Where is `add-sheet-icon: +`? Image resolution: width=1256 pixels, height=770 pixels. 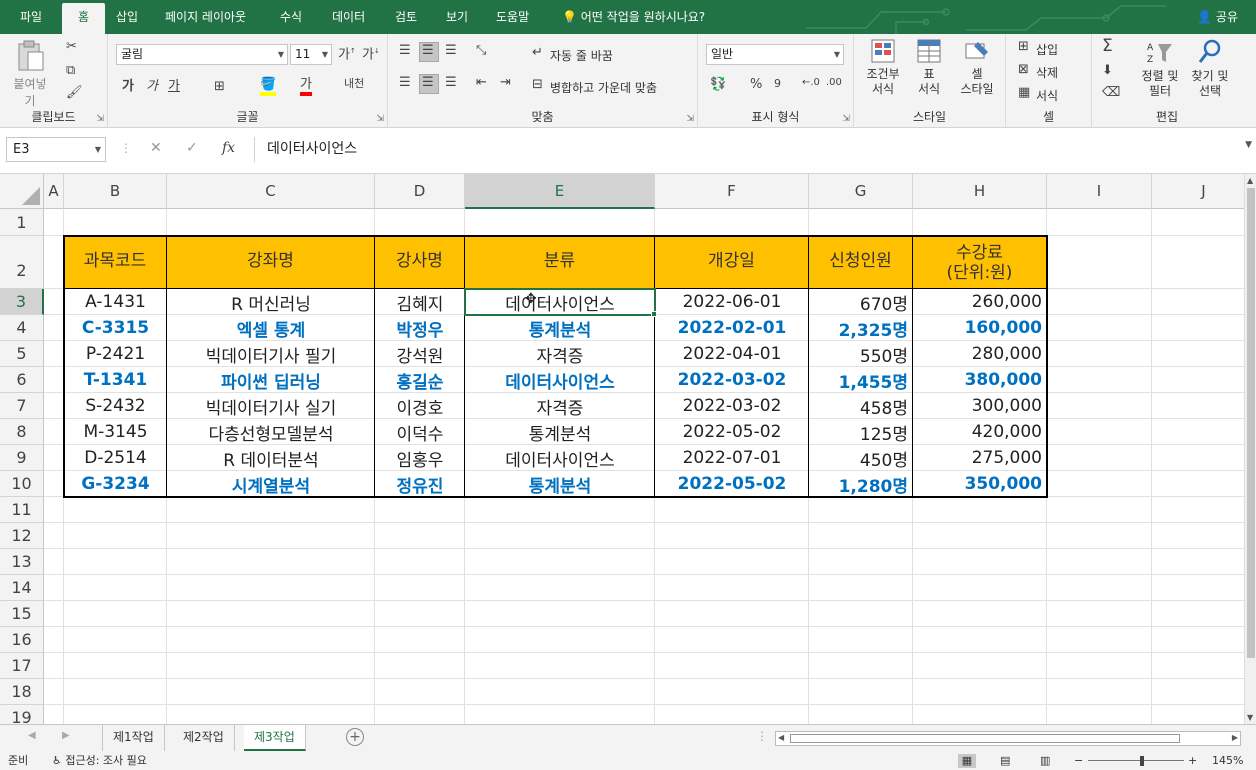 add-sheet-icon: + is located at coordinates (355, 737).